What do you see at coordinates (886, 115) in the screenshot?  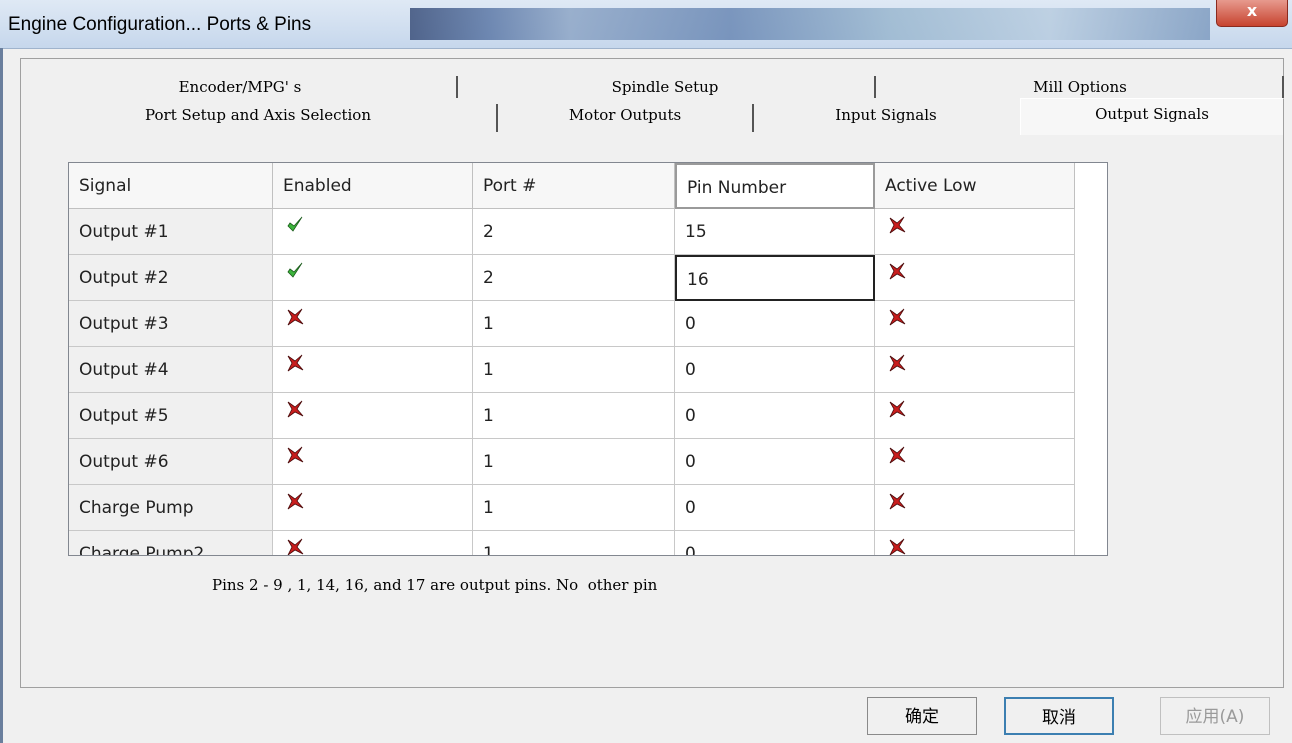 I see `tab-input-signals: Input Signals` at bounding box center [886, 115].